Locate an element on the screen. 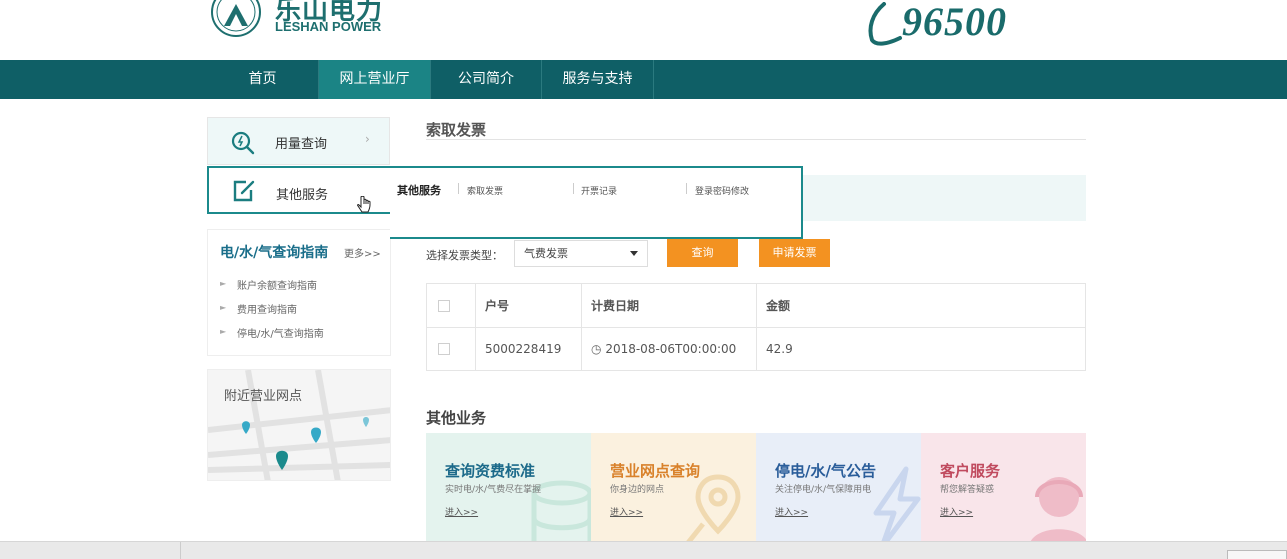 Image resolution: width=1287 pixels, height=559 pixels. column-header-amount: 金额 is located at coordinates (921, 305).